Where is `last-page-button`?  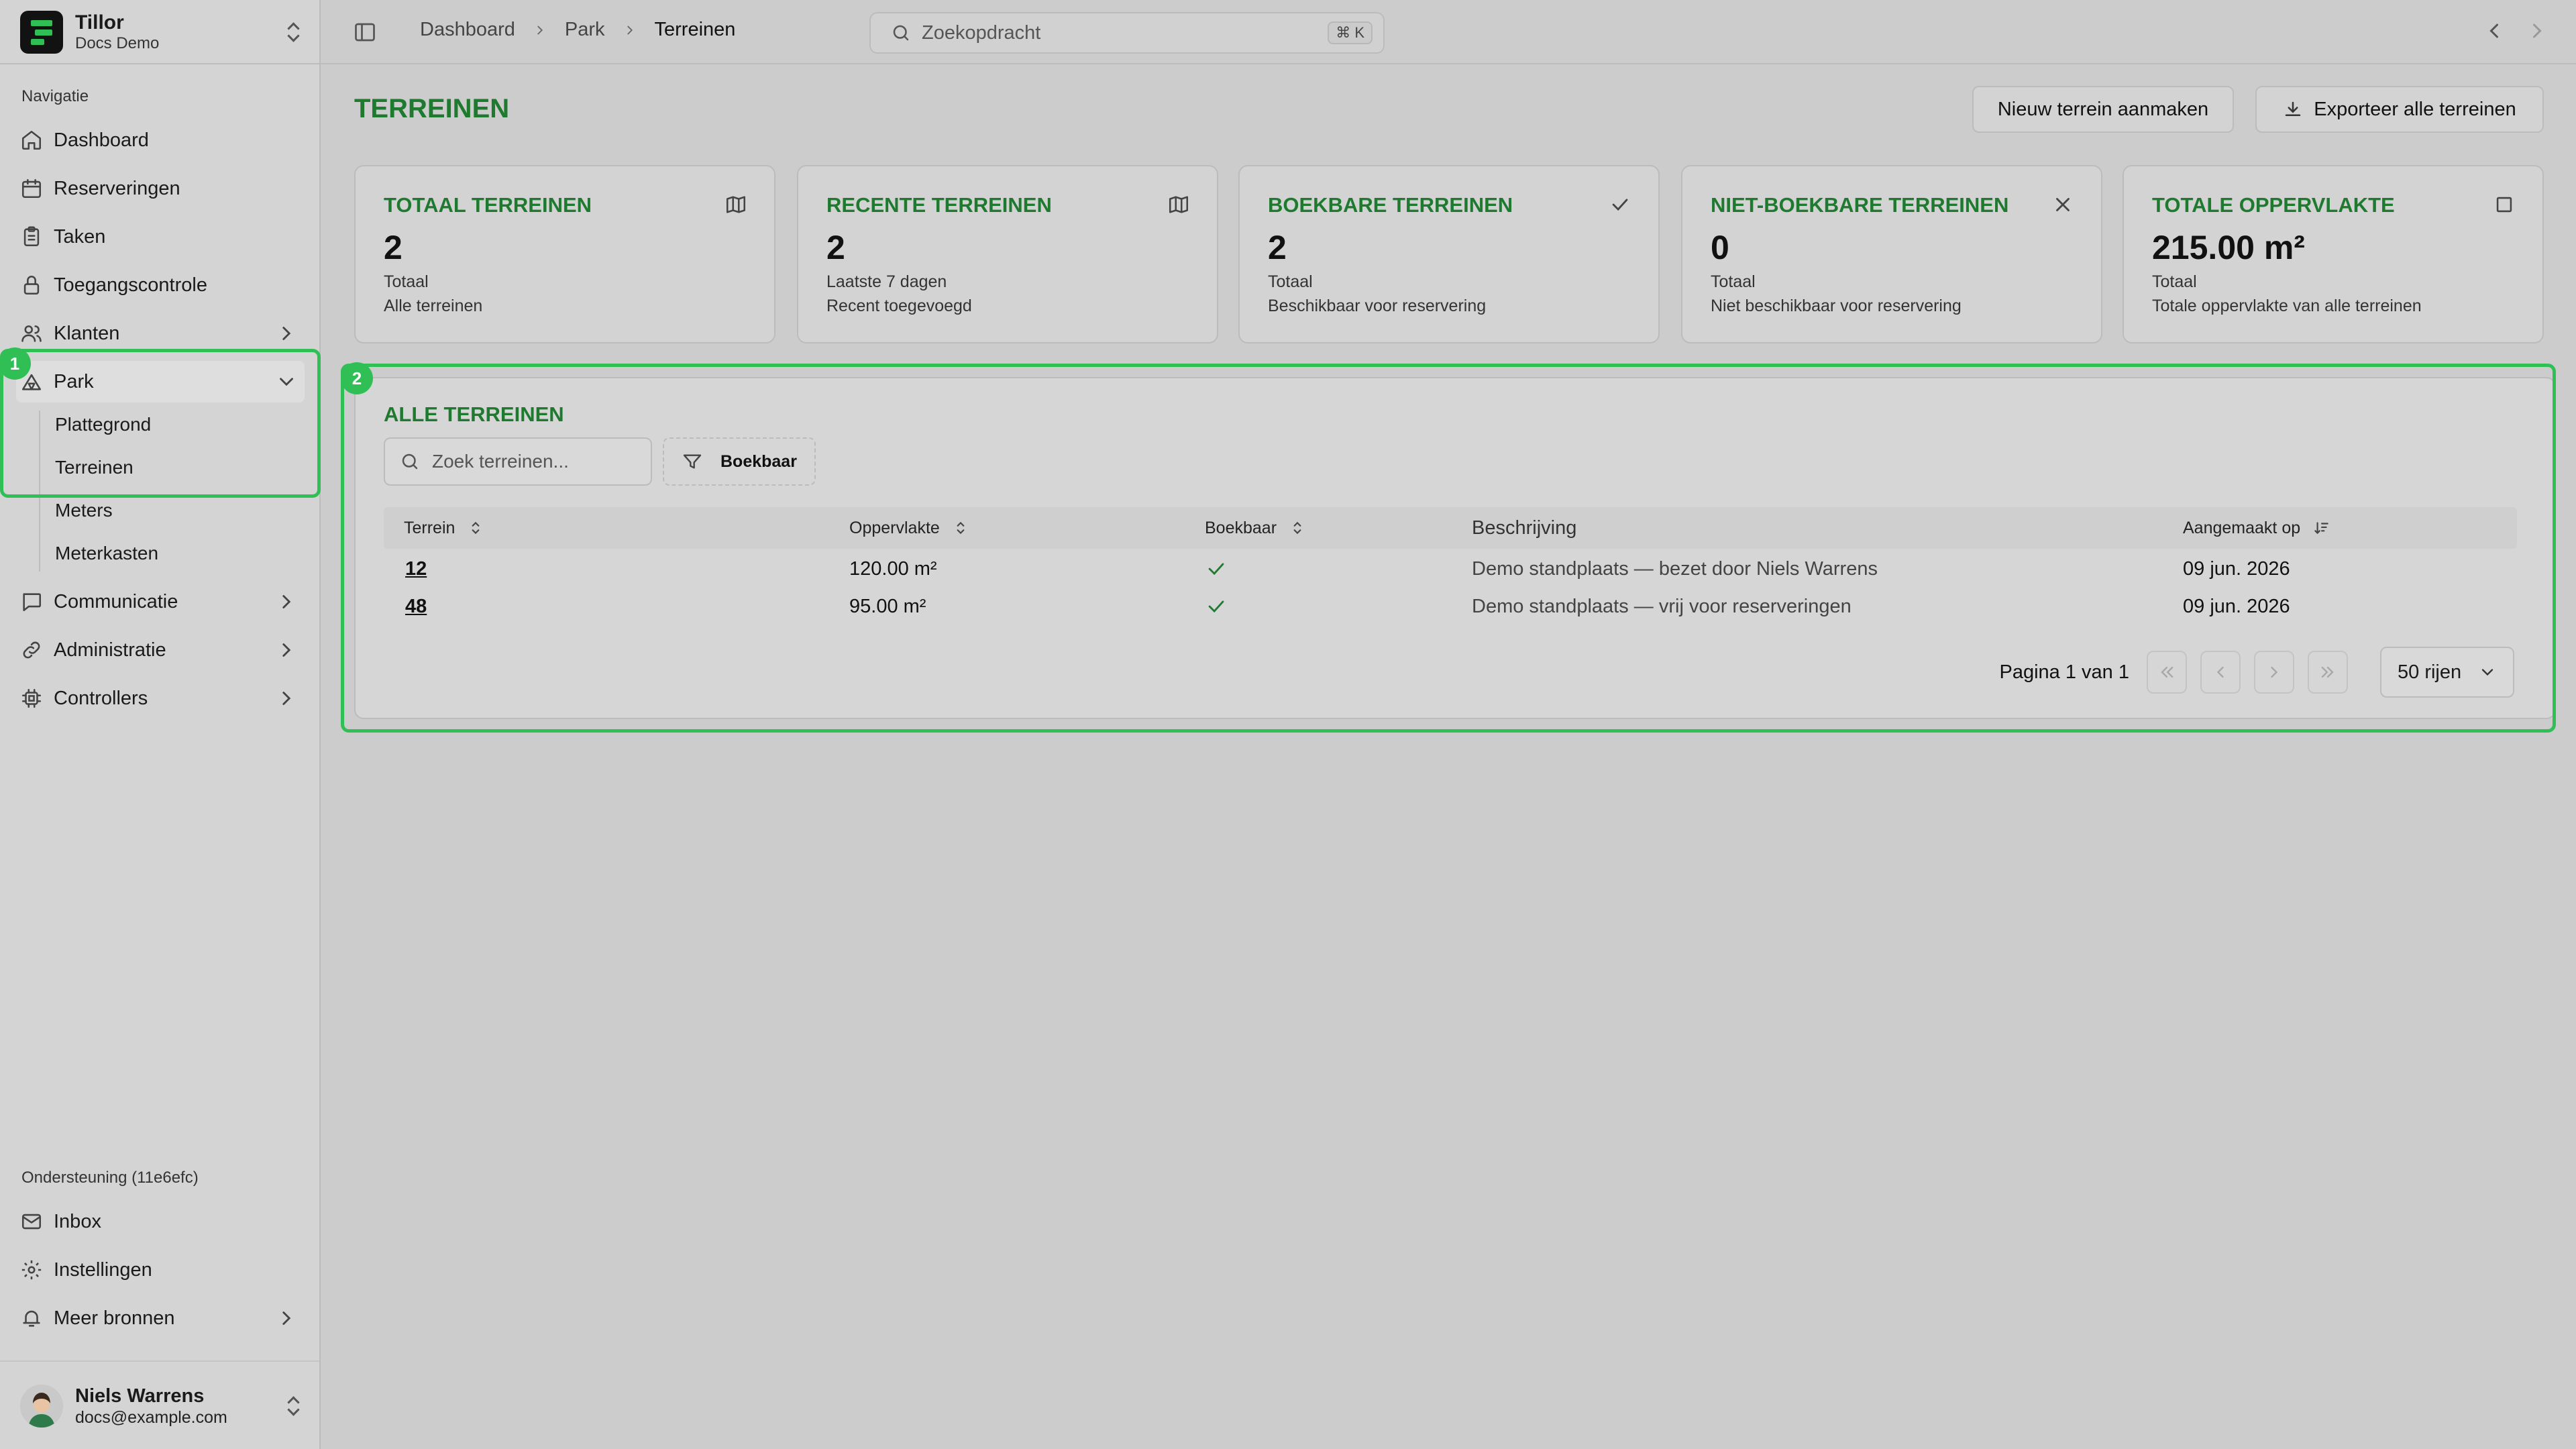
last-page-button is located at coordinates (2328, 672).